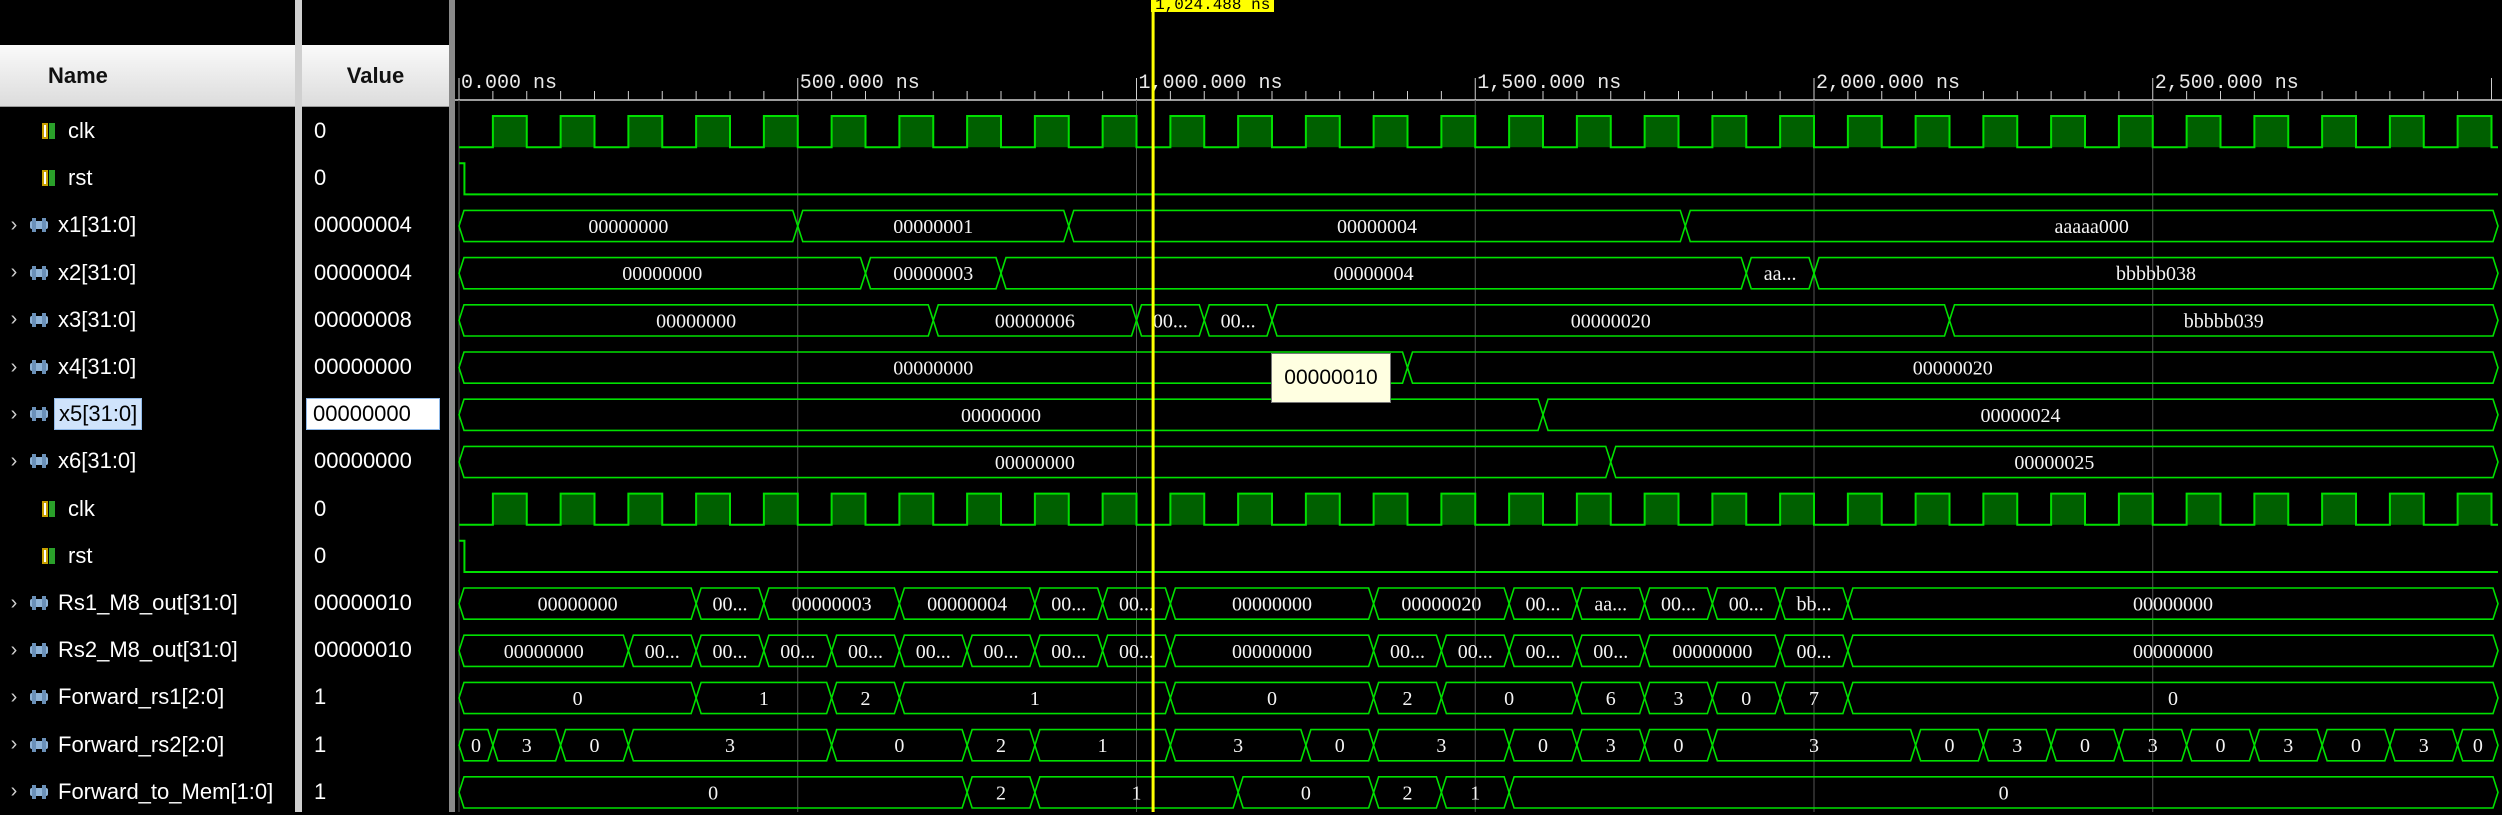  I want to click on signal-row: › x4[31:0], so click(147, 367).